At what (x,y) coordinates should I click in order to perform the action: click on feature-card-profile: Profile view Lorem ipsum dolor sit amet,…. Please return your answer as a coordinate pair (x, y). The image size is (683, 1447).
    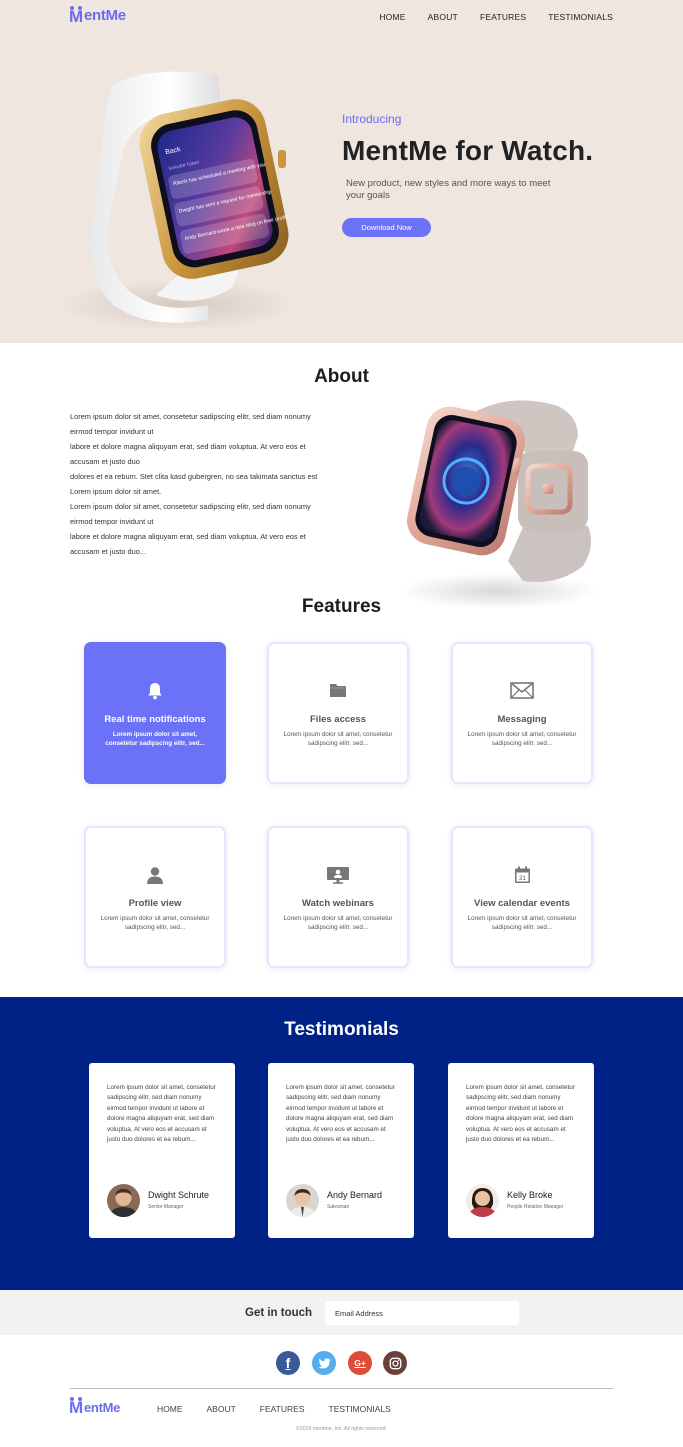
    Looking at the image, I should click on (155, 897).